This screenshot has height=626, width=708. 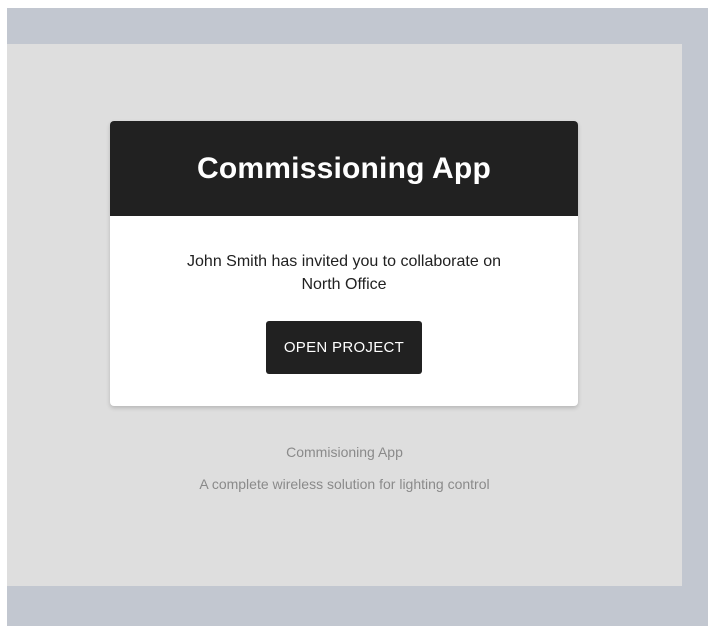 What do you see at coordinates (354, 4) in the screenshot?
I see `page-top-edge` at bounding box center [354, 4].